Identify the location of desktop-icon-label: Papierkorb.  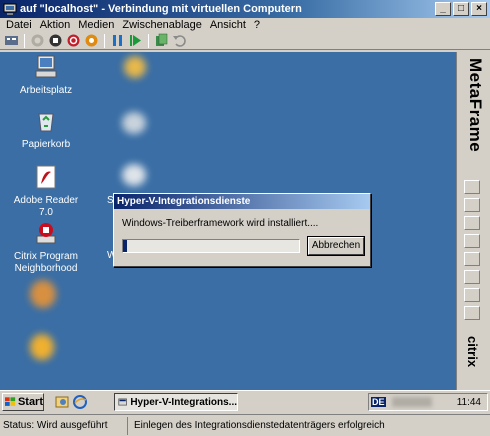
(46, 144).